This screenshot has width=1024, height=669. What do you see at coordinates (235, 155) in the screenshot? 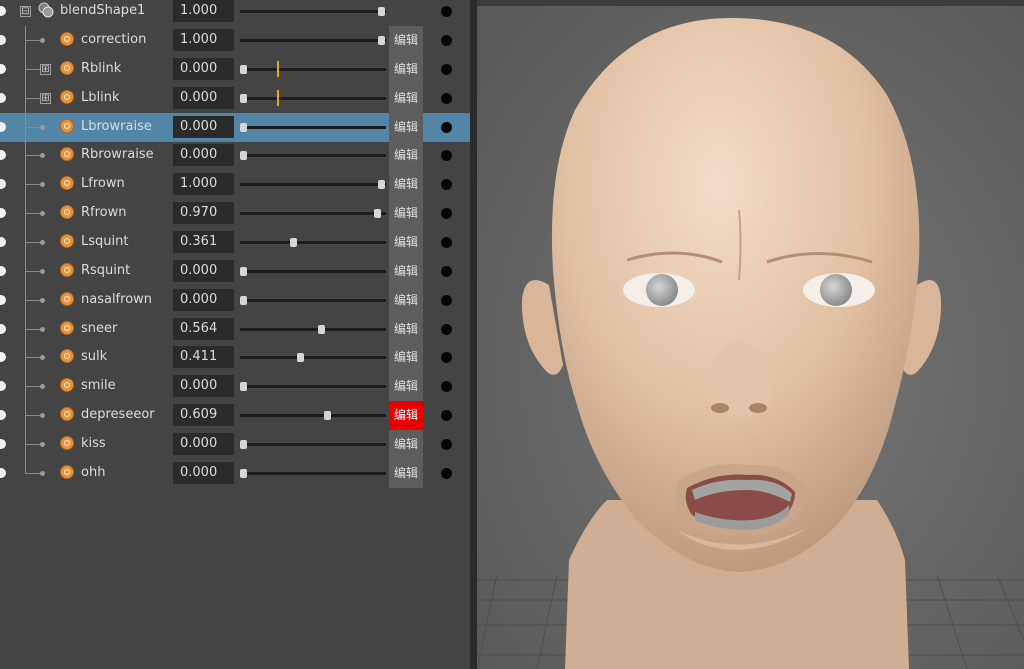
I see `blendshape-target-row: Rbrowraise 0.000 编辑` at bounding box center [235, 155].